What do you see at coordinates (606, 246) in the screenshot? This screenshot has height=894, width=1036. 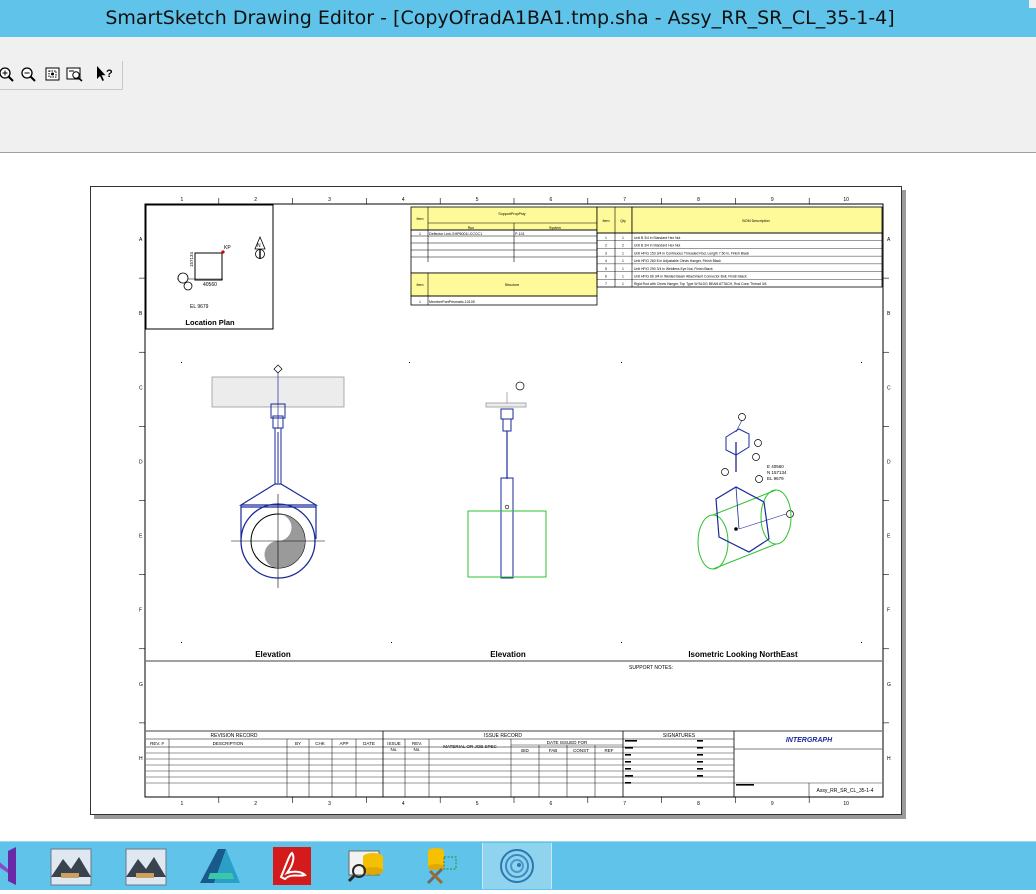 I see `bom-row-item: 2` at bounding box center [606, 246].